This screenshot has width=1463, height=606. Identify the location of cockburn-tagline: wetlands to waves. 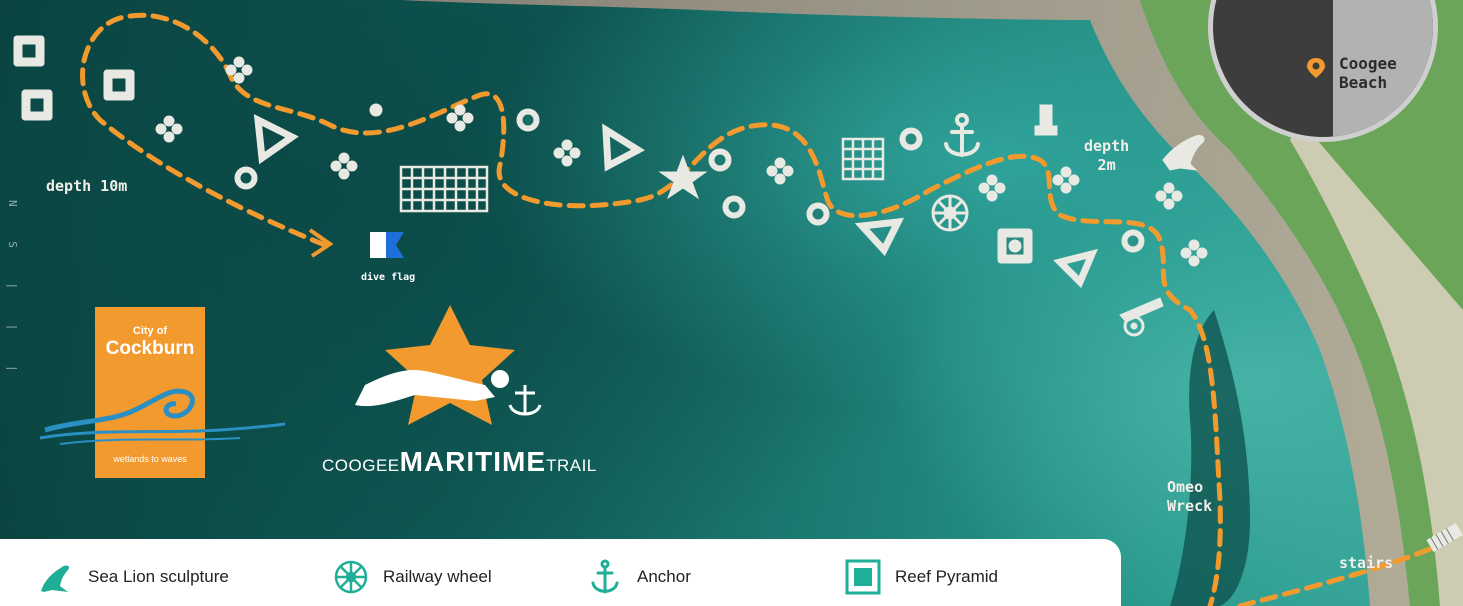
(150, 459).